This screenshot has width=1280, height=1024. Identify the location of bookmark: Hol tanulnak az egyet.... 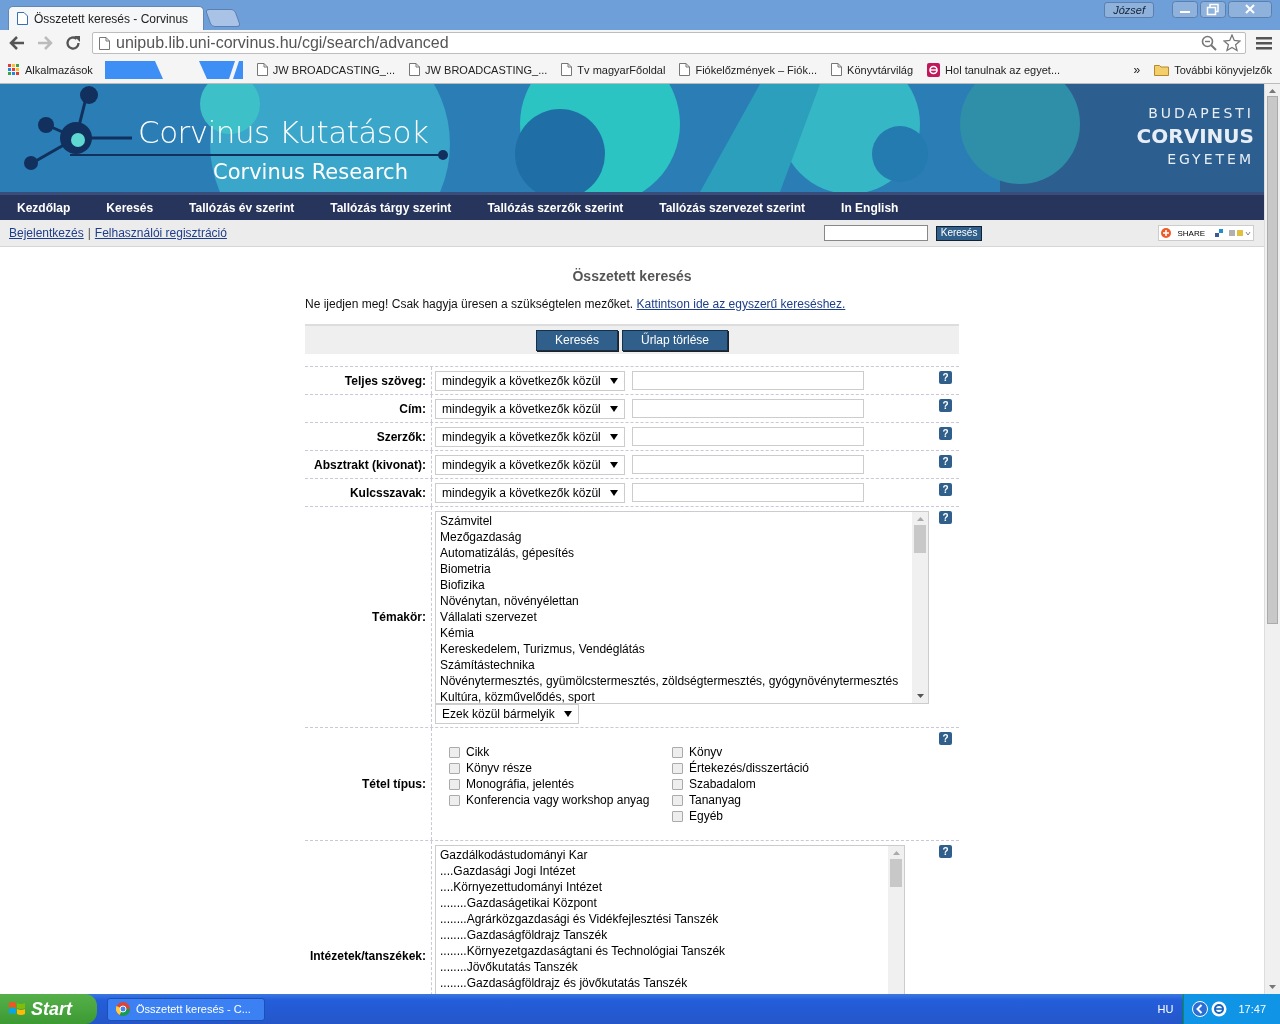
(994, 69).